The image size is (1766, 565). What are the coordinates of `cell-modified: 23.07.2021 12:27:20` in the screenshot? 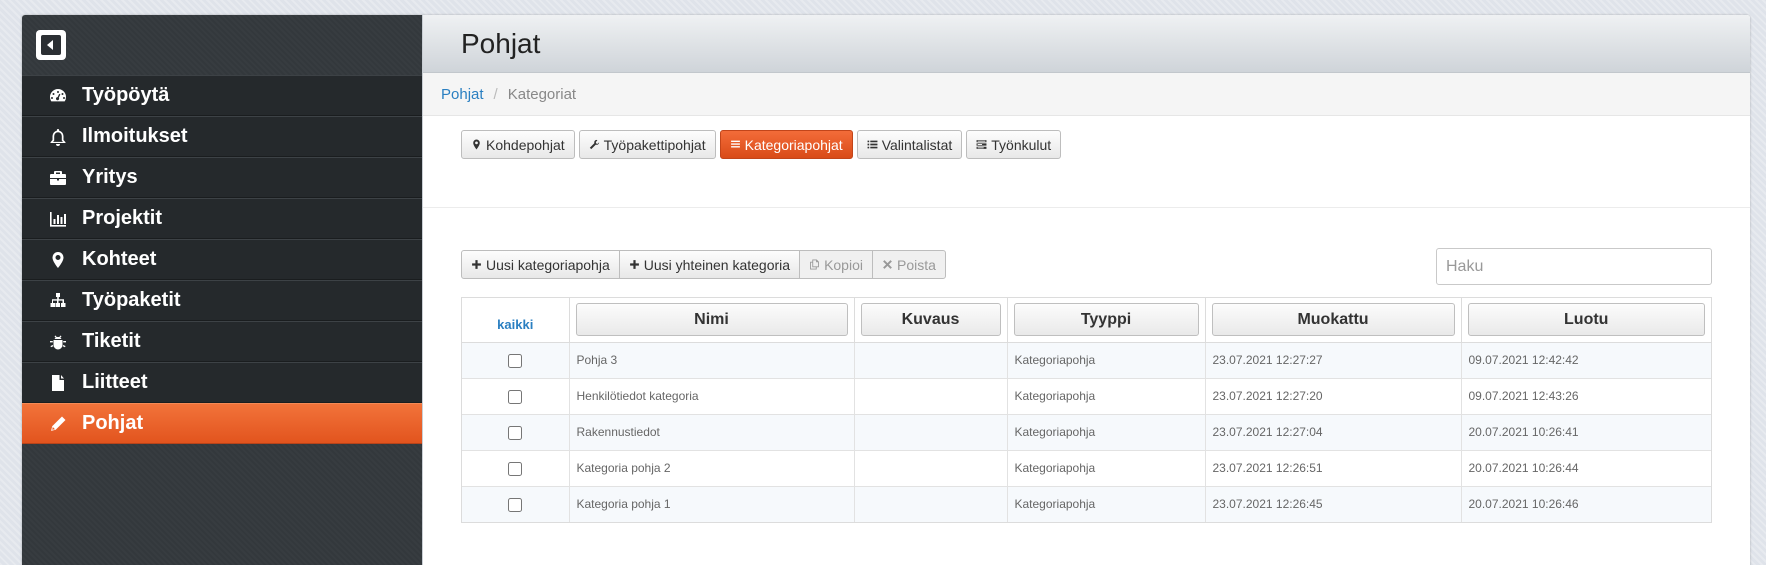 It's located at (1333, 396).